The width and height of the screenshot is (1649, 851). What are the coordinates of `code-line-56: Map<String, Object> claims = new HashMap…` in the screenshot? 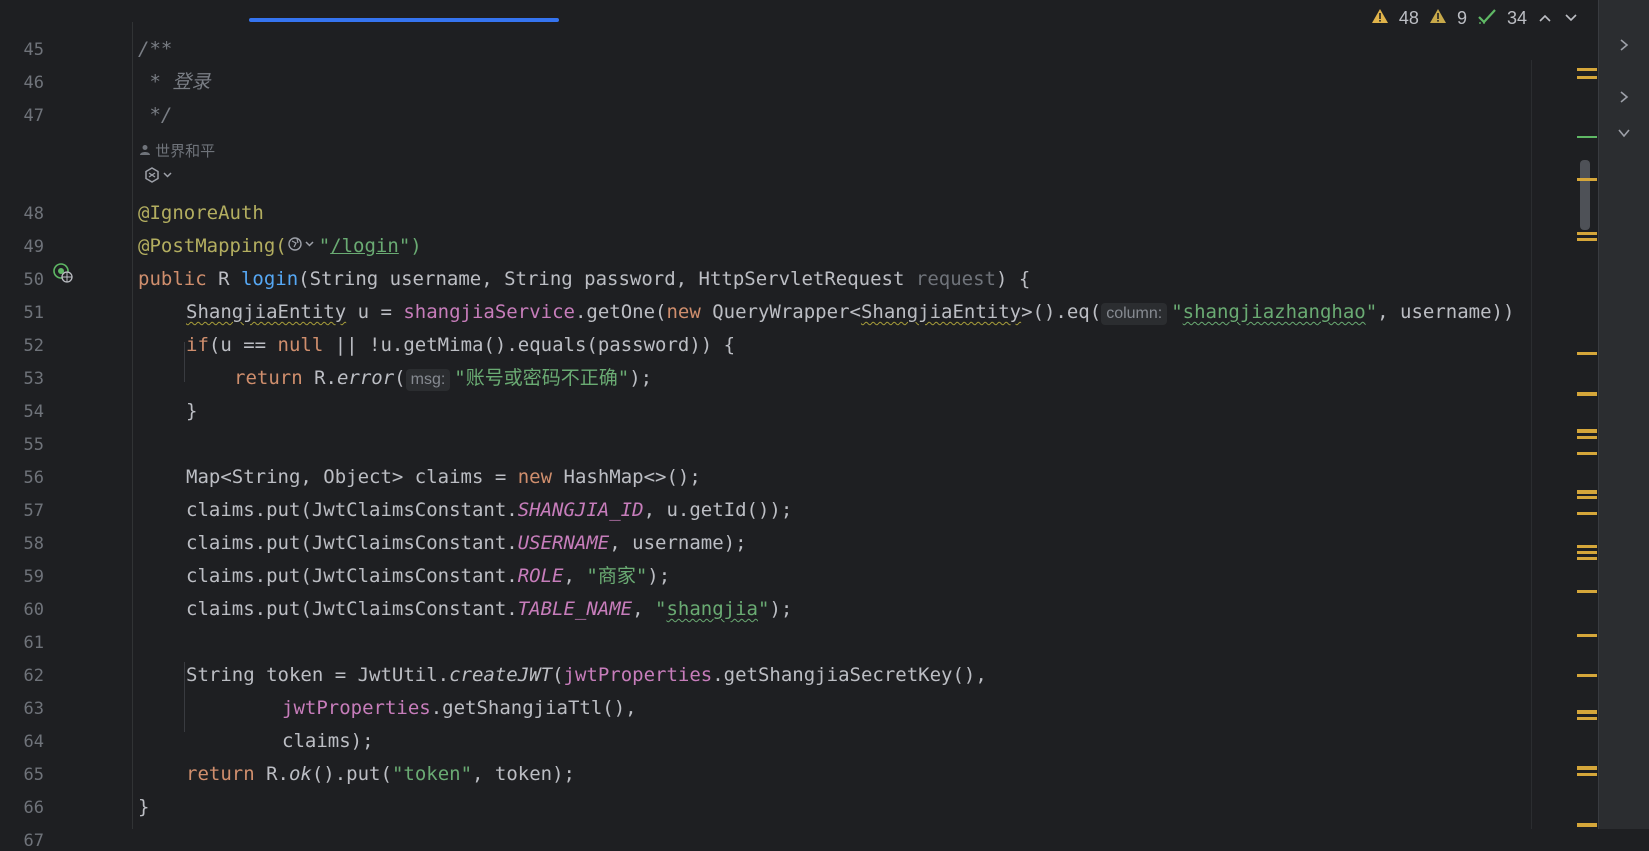 It's located at (443, 477).